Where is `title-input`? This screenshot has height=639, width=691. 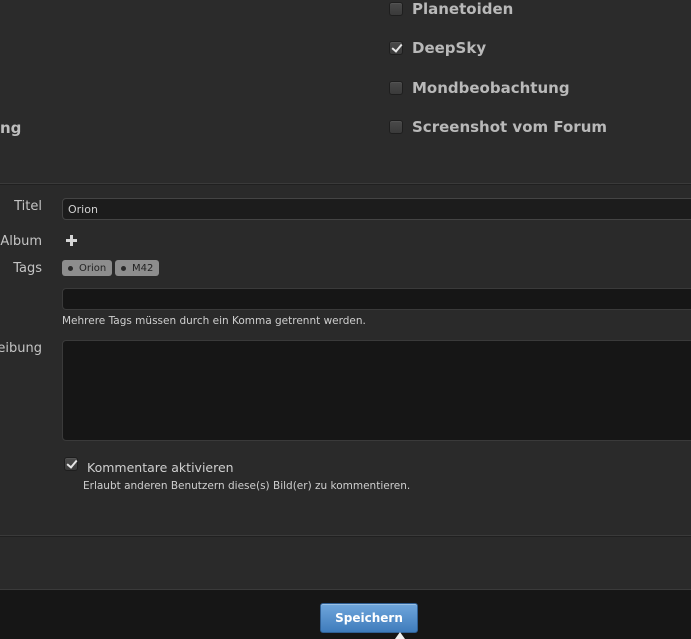 title-input is located at coordinates (376, 209).